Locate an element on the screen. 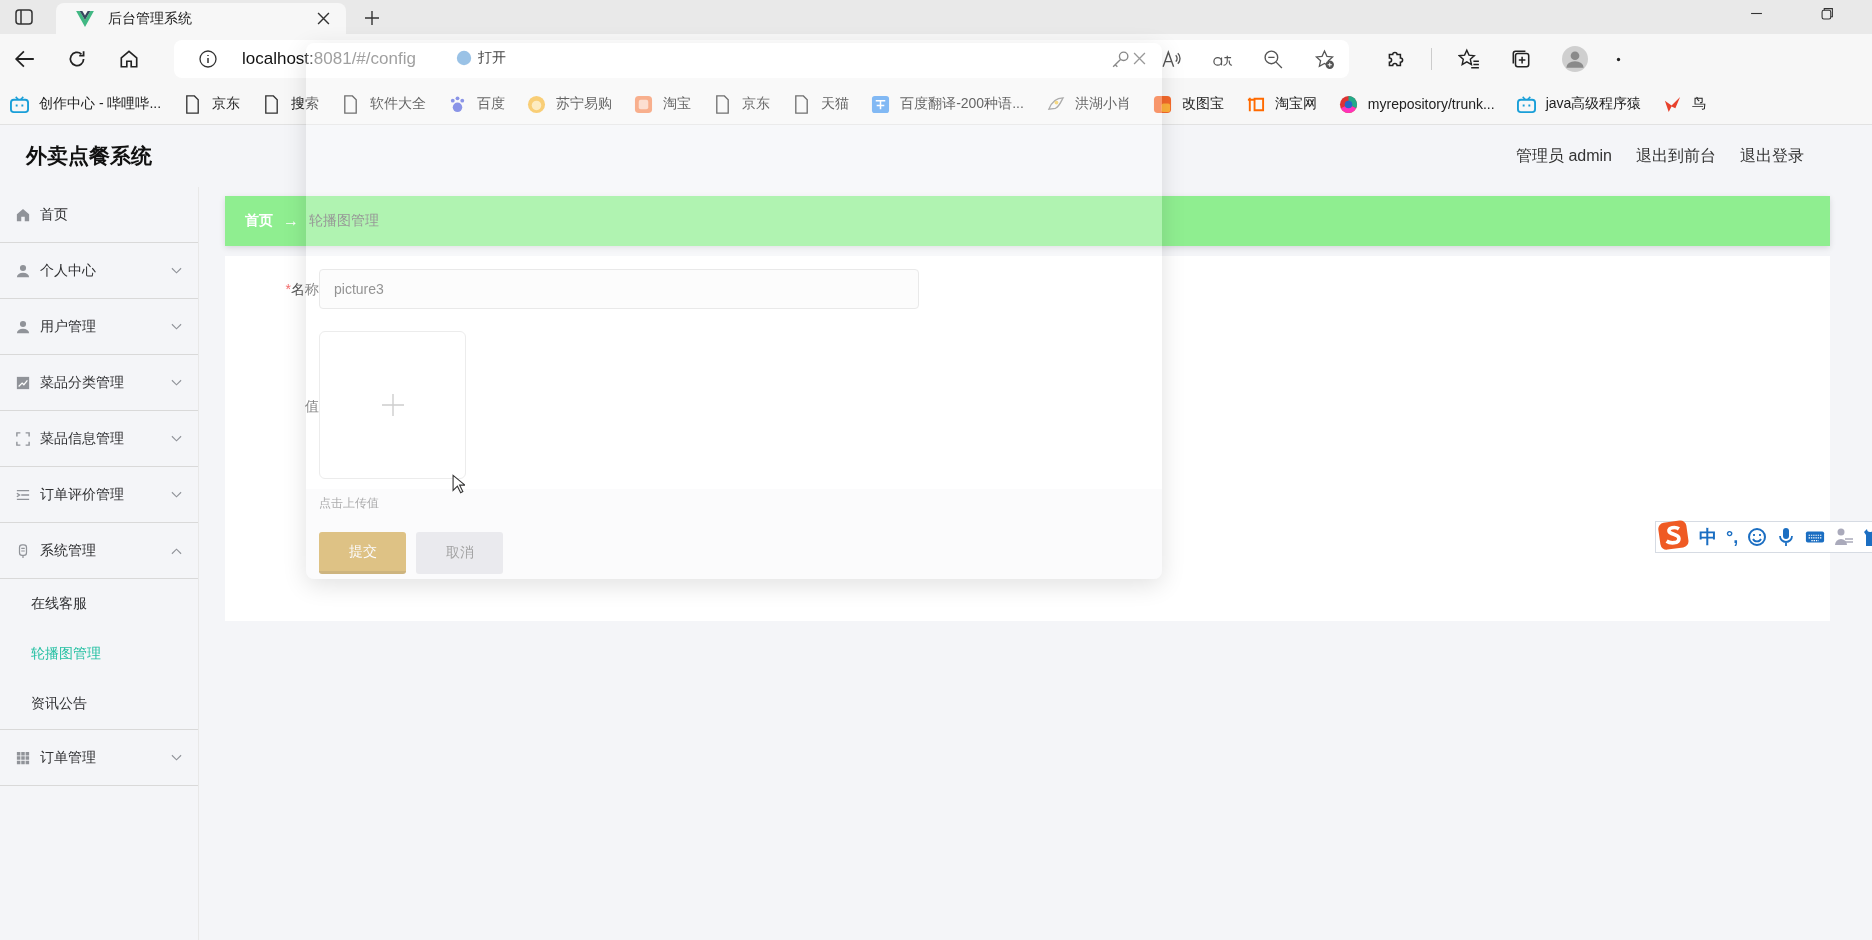 Image resolution: width=1872 pixels, height=940 pixels. chart-icon is located at coordinates (23, 382).